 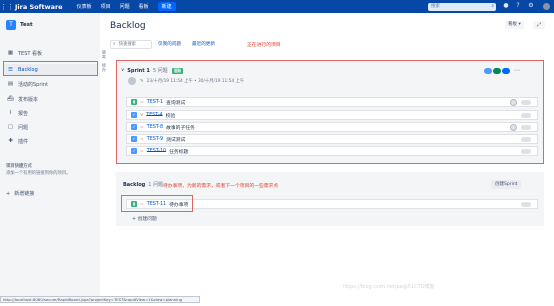 What do you see at coordinates (155, 127) in the screenshot?
I see `issue-key: TEST-8` at bounding box center [155, 127].